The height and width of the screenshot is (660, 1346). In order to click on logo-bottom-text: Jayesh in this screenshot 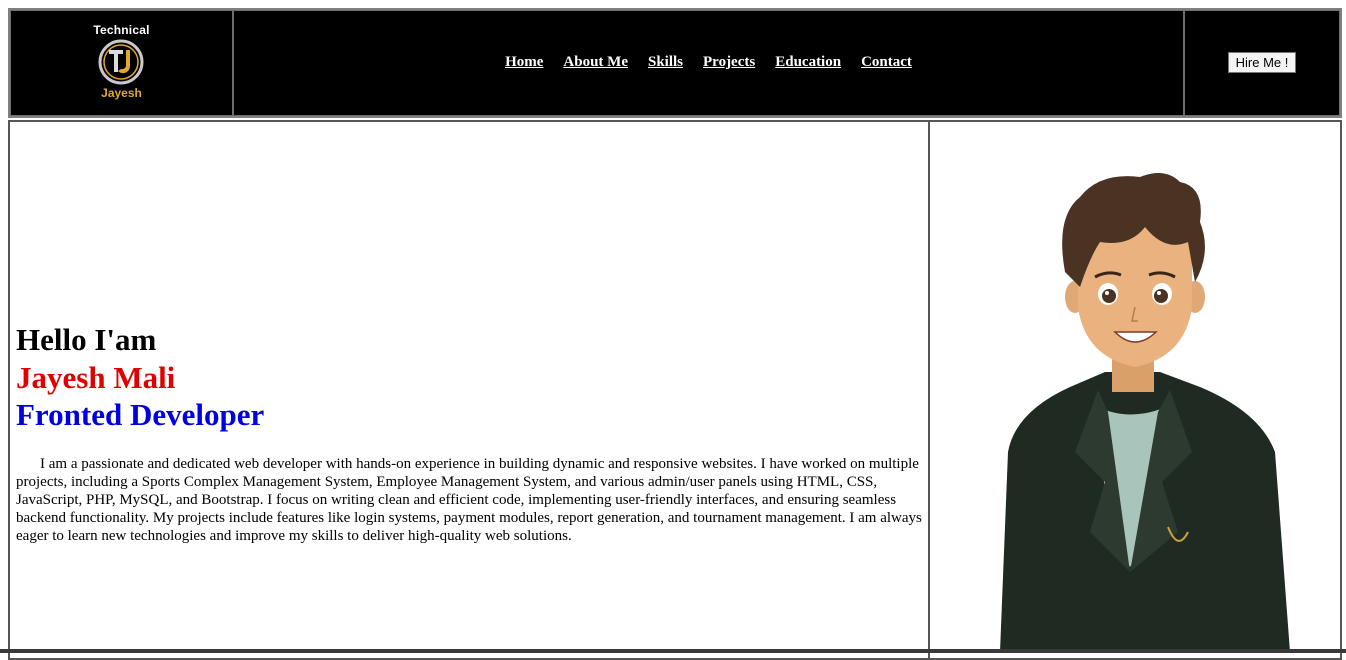, I will do `click(121, 92)`.